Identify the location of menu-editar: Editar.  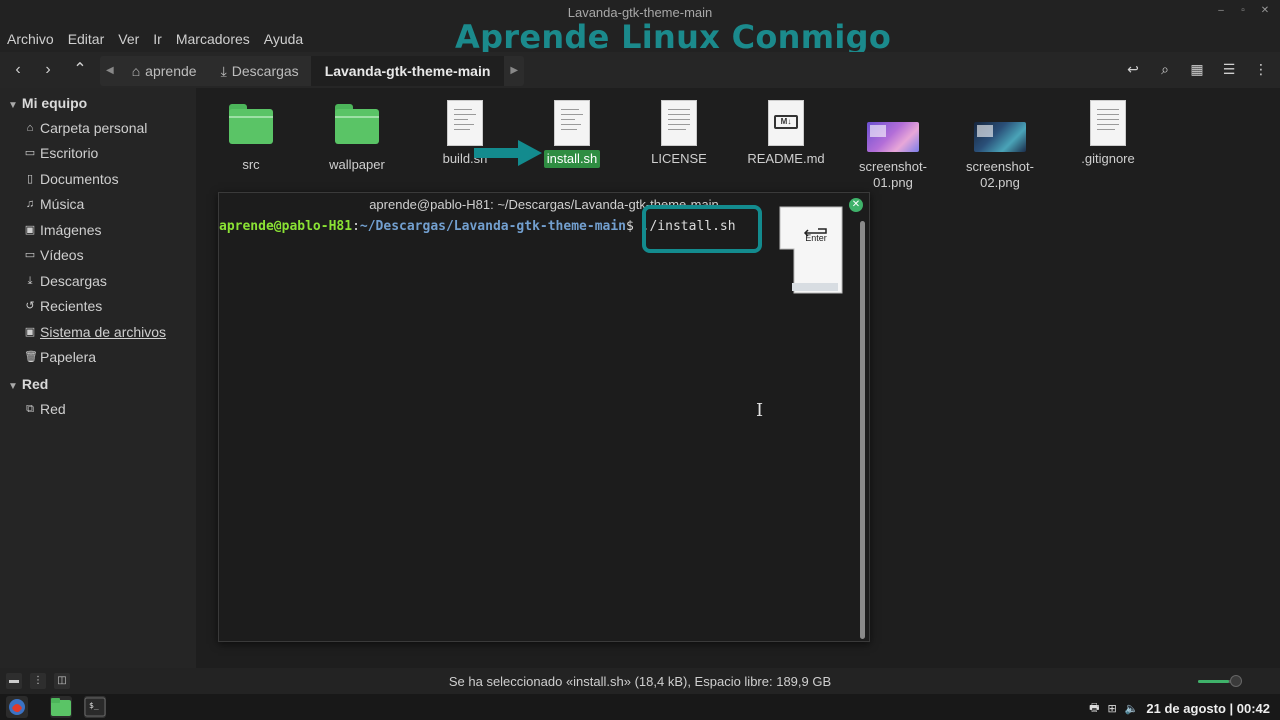
(86, 39).